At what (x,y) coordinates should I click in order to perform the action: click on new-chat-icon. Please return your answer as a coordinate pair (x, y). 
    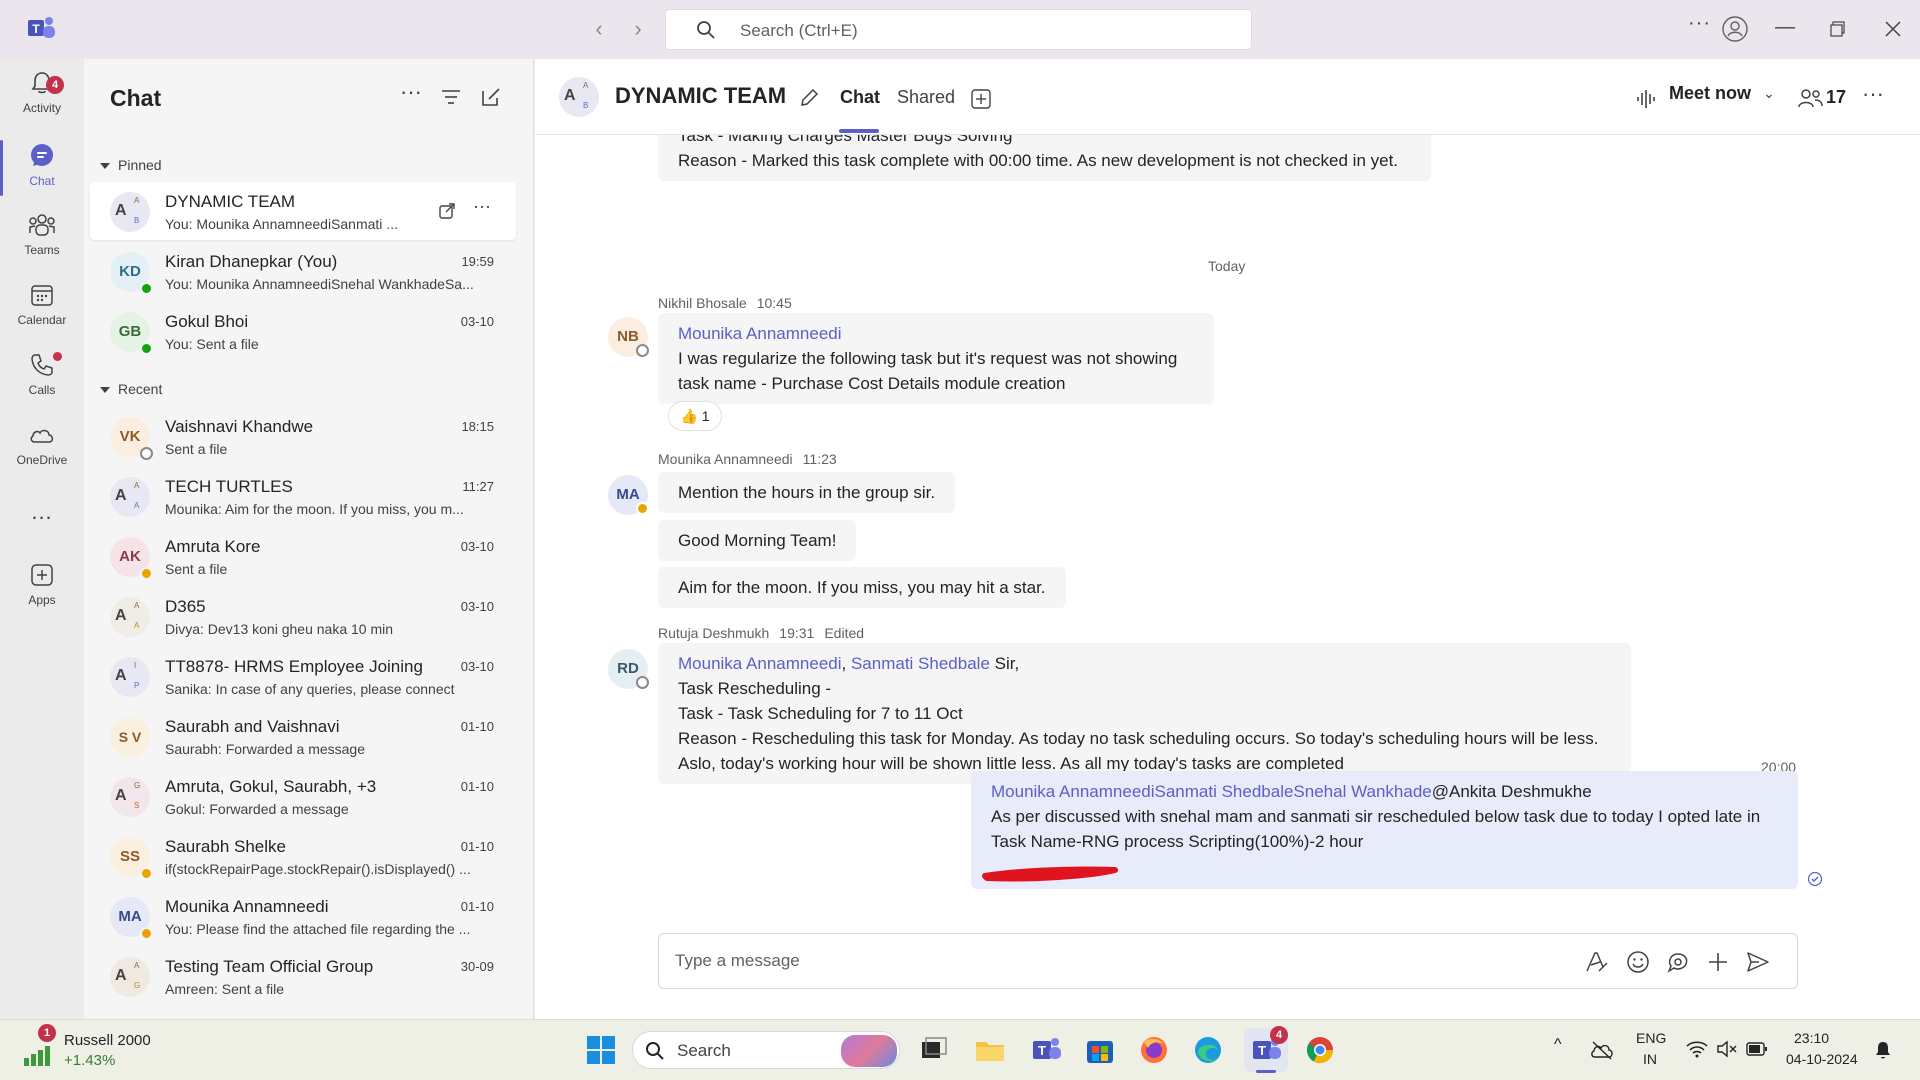
    Looking at the image, I should click on (491, 97).